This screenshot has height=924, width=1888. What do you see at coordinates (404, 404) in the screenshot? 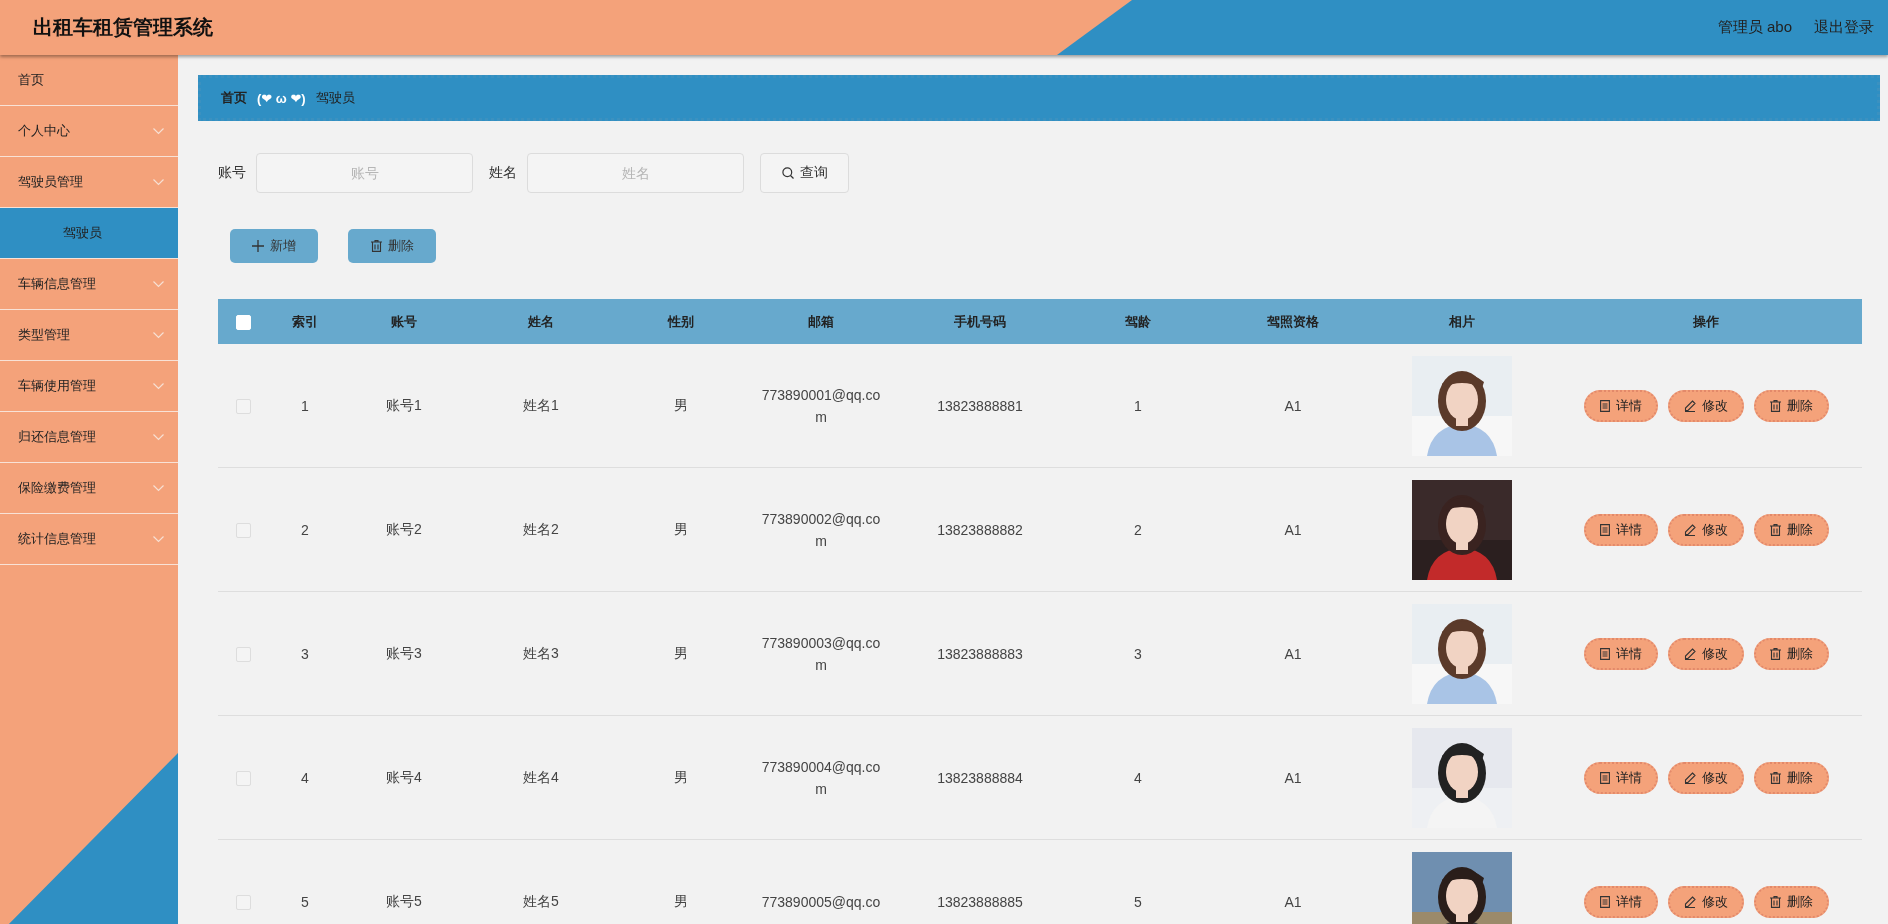
I see `table-cell: 账号1` at bounding box center [404, 404].